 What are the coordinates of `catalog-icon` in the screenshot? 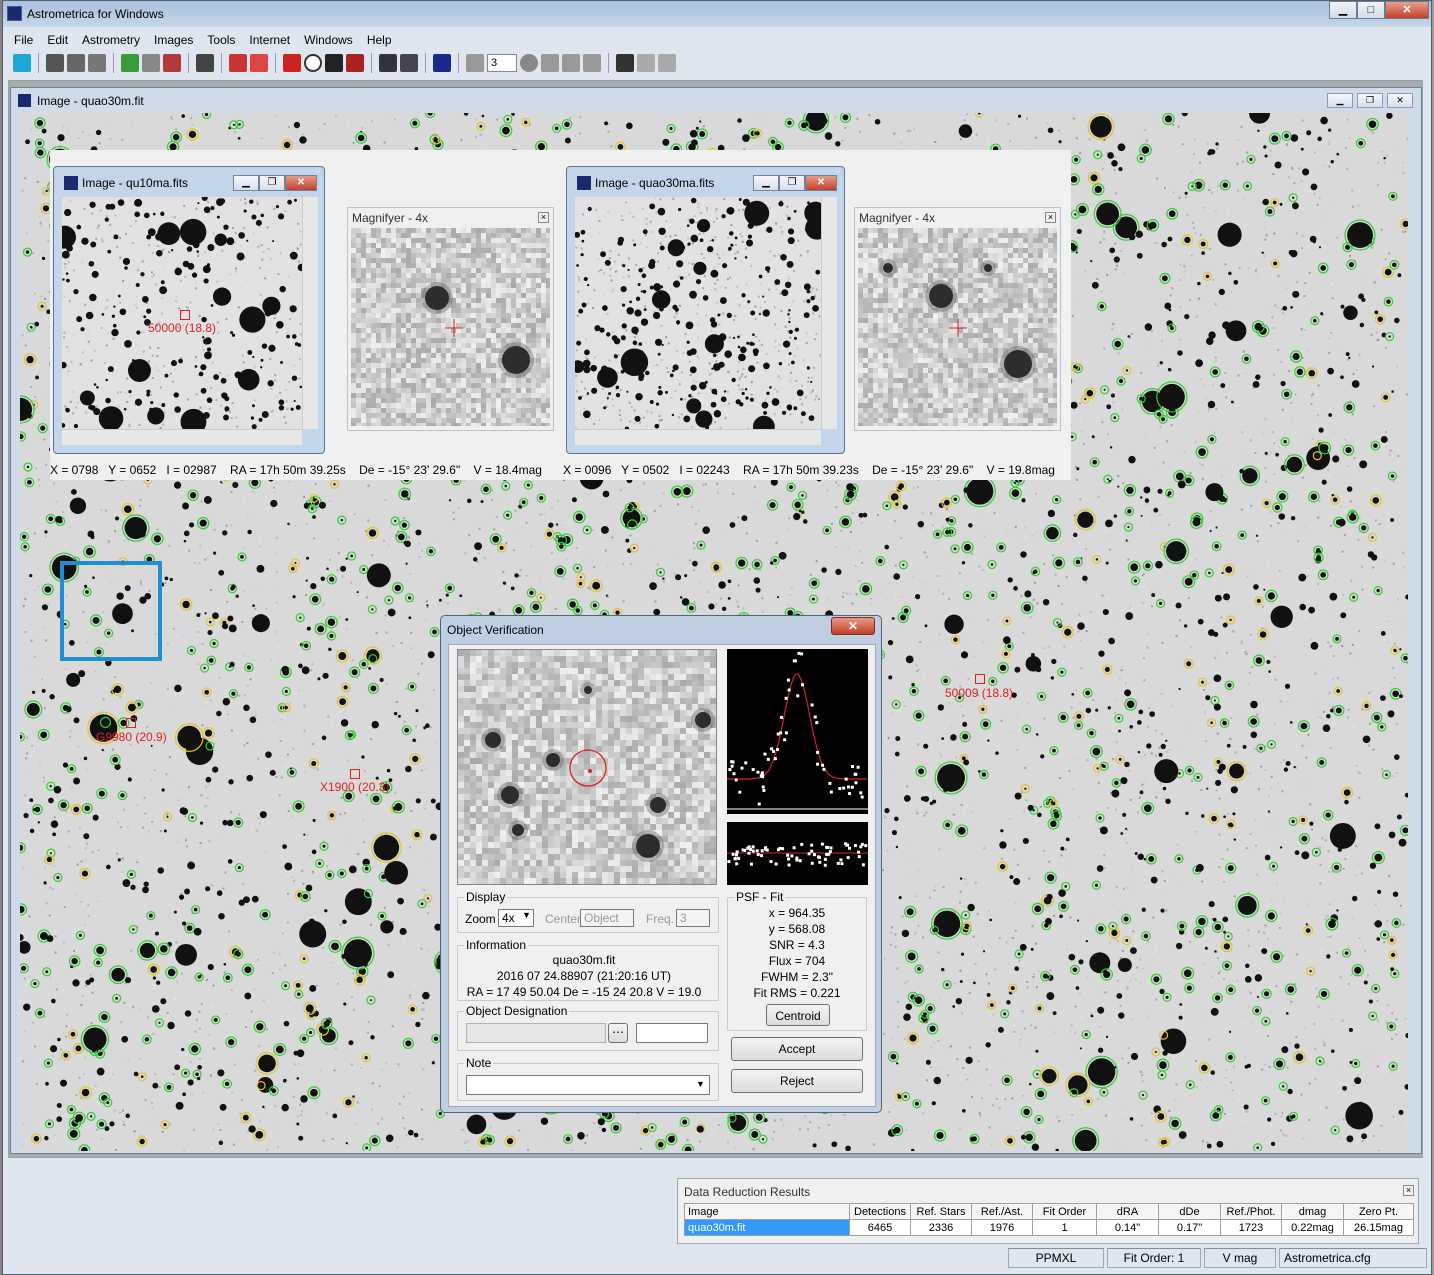 It's located at (442, 63).